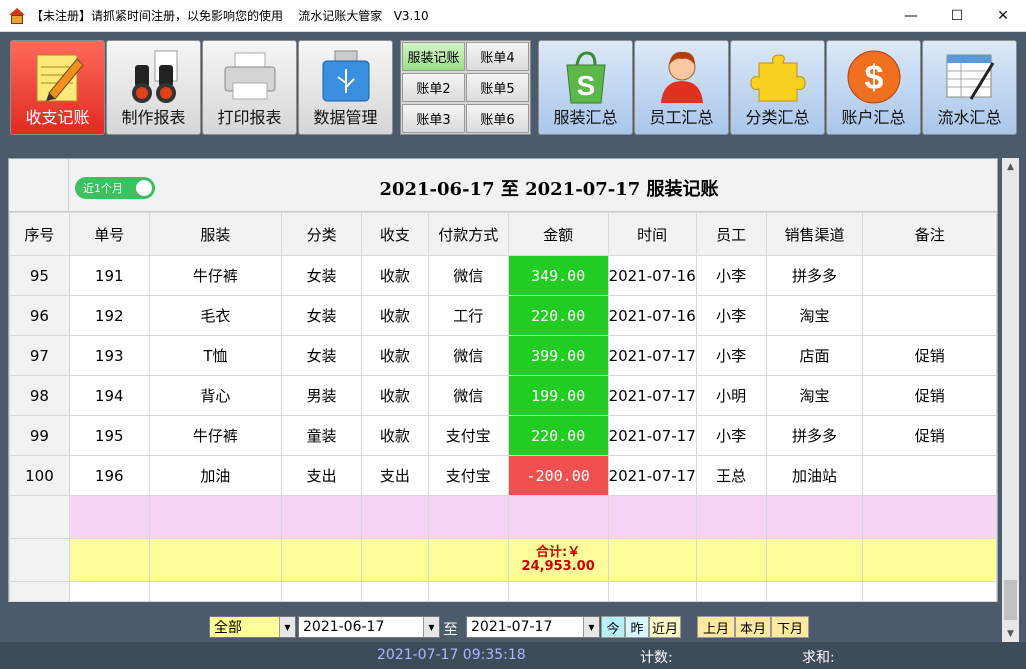  I want to click on cell-amount: 349.00, so click(558, 275).